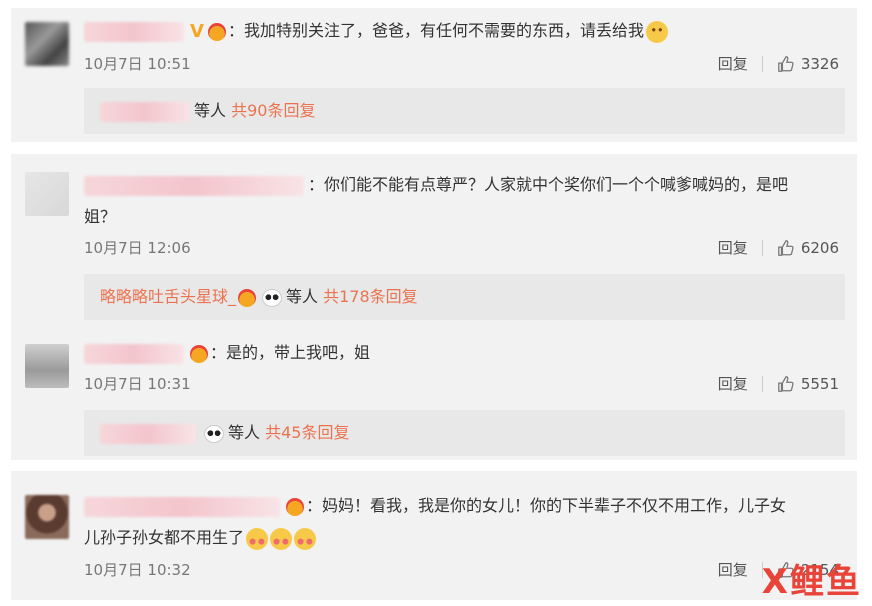  Describe the element at coordinates (464, 297) in the screenshot. I see `subreply-summary: 略略略吐舌头星球_ 等人 共178条回复` at that location.